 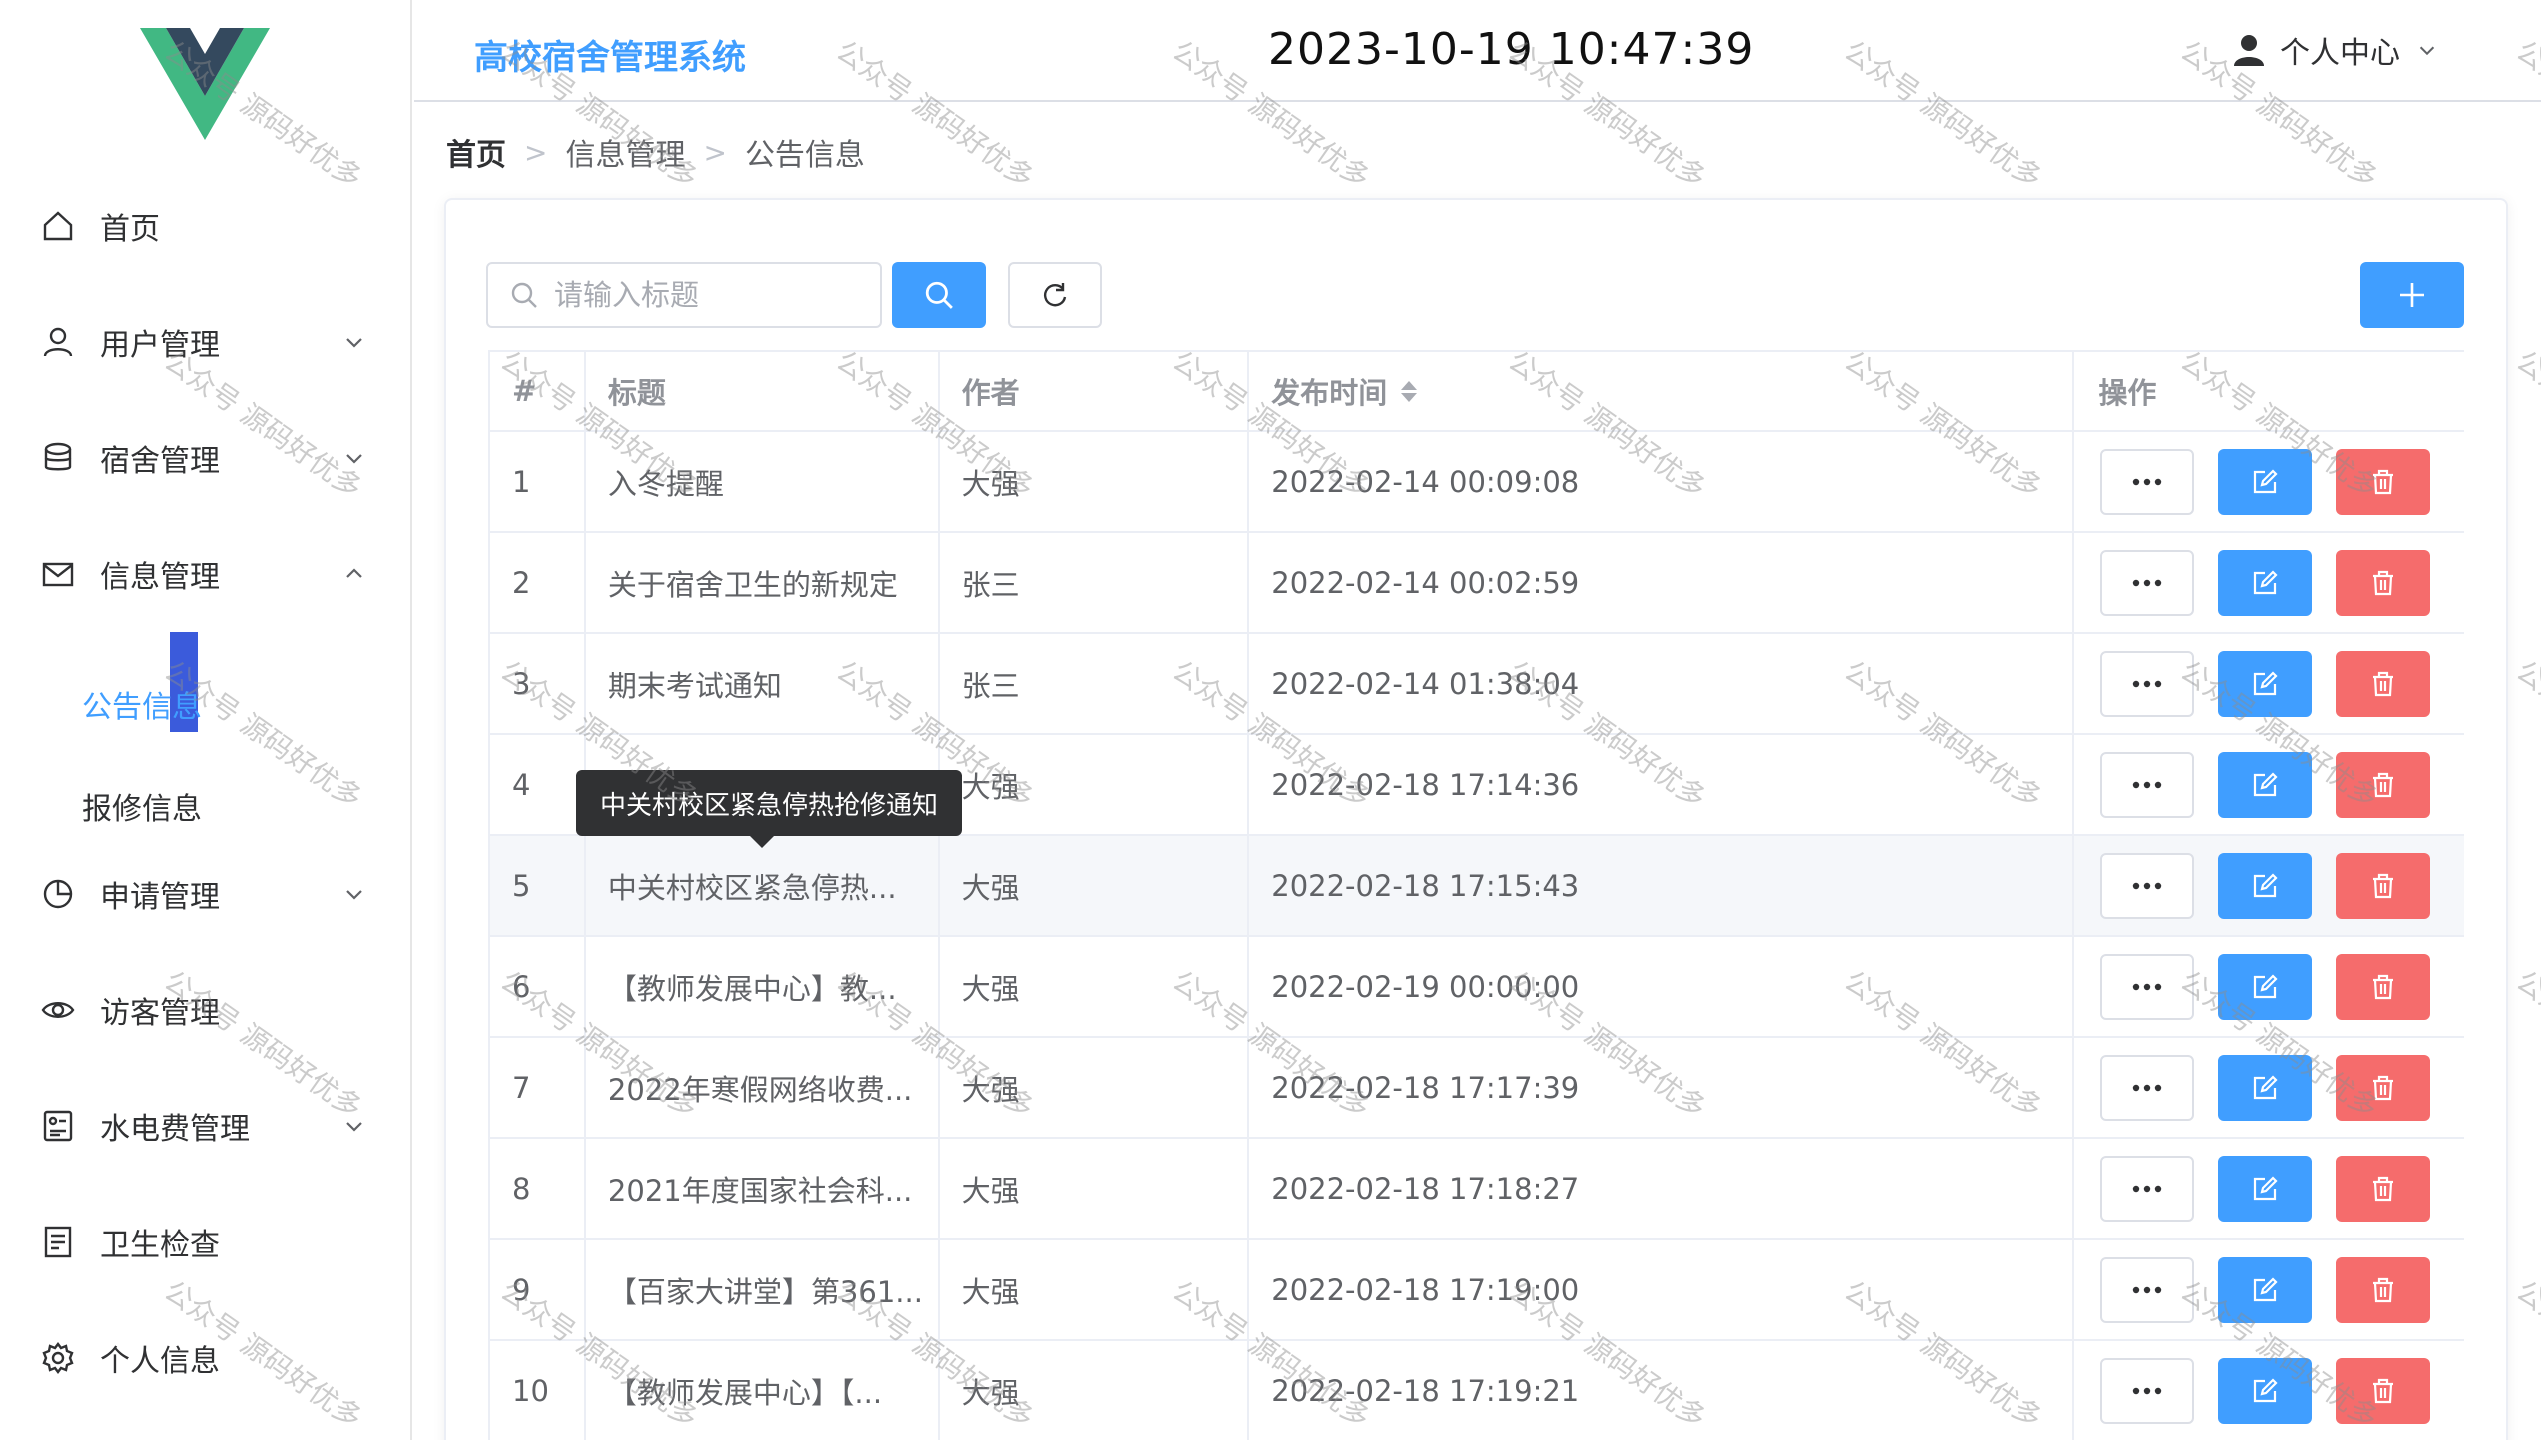 What do you see at coordinates (1662, 1188) in the screenshot?
I see `cell-time: 2022-02-18 17:18:27` at bounding box center [1662, 1188].